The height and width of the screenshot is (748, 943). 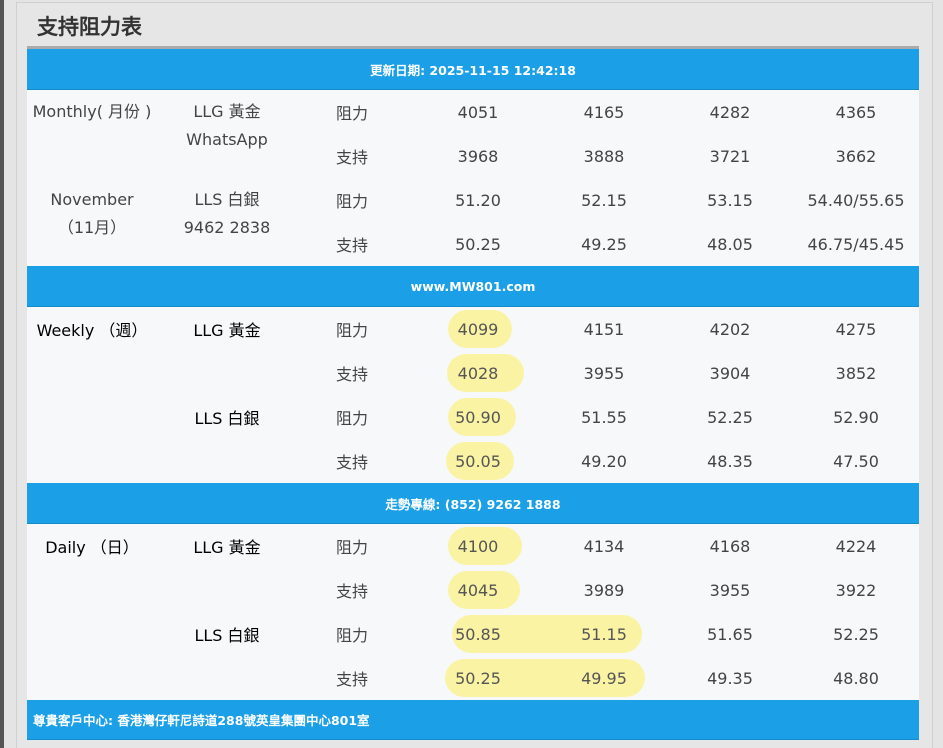 I want to click on table-row: 阻力 51.20 52.15 53.15 54.40/55.65, so click(x=473, y=200).